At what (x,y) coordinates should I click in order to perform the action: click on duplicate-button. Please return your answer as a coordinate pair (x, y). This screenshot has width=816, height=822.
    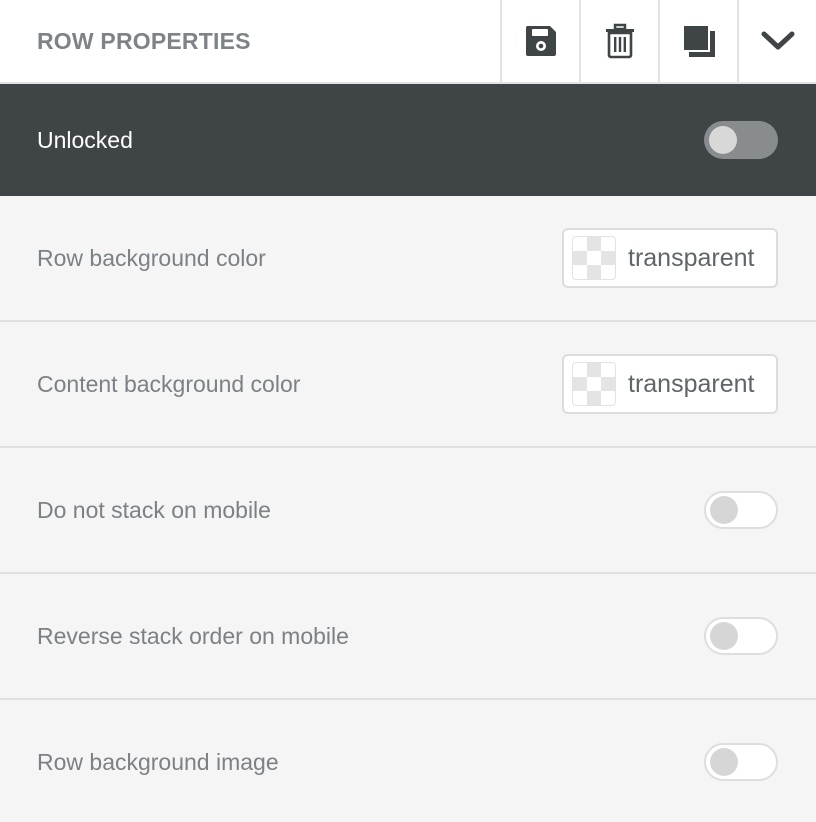
    Looking at the image, I should click on (697, 41).